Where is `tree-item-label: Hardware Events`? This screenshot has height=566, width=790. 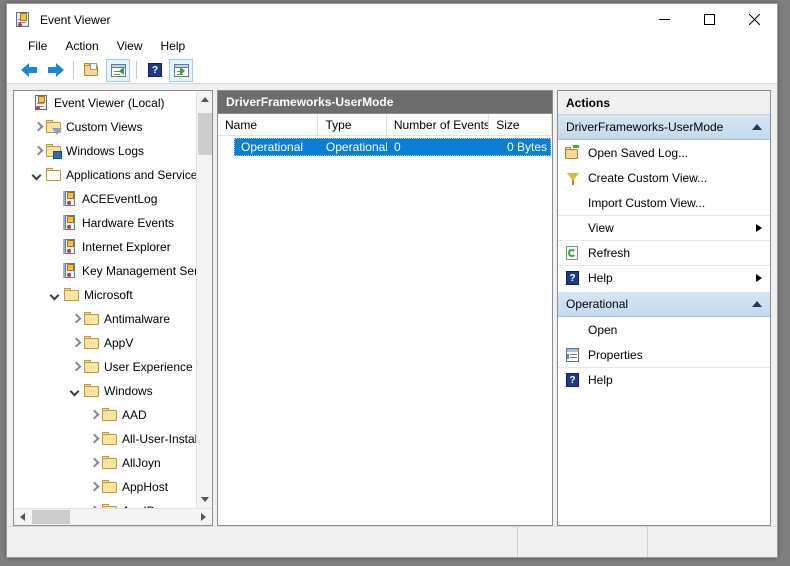 tree-item-label: Hardware Events is located at coordinates (128, 223).